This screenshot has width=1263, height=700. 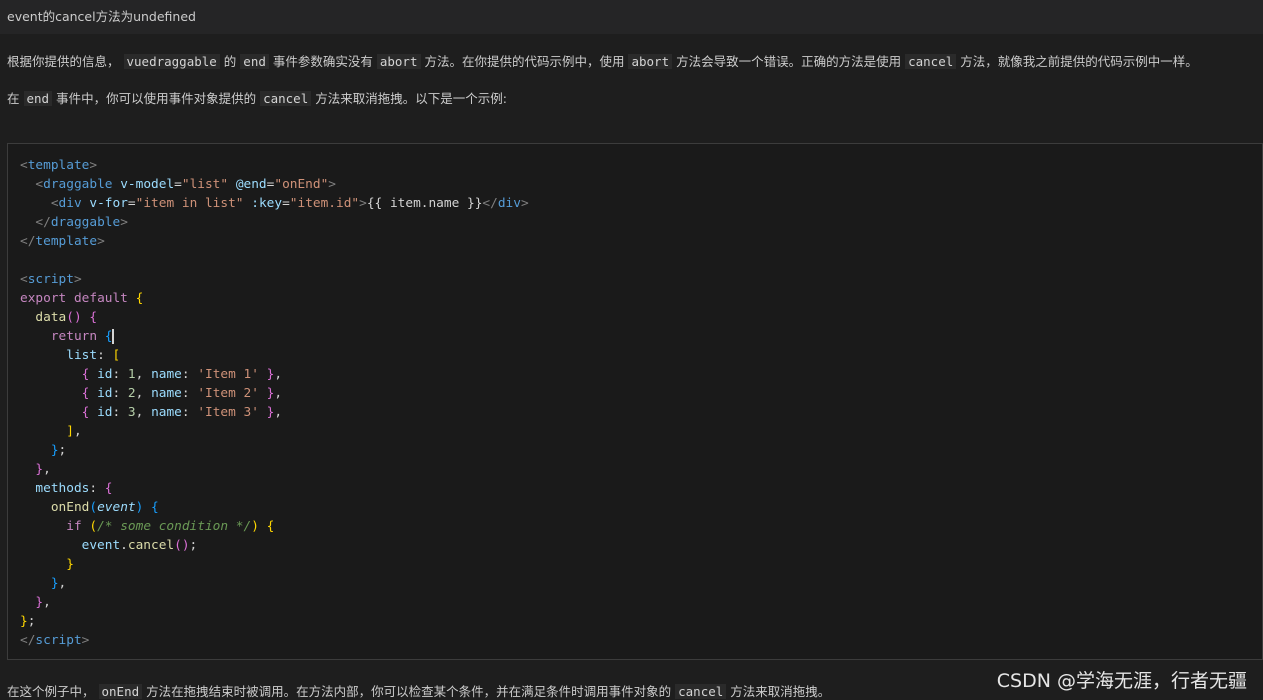 I want to click on para-text: 根据你提供的信息，, so click(x=63, y=61).